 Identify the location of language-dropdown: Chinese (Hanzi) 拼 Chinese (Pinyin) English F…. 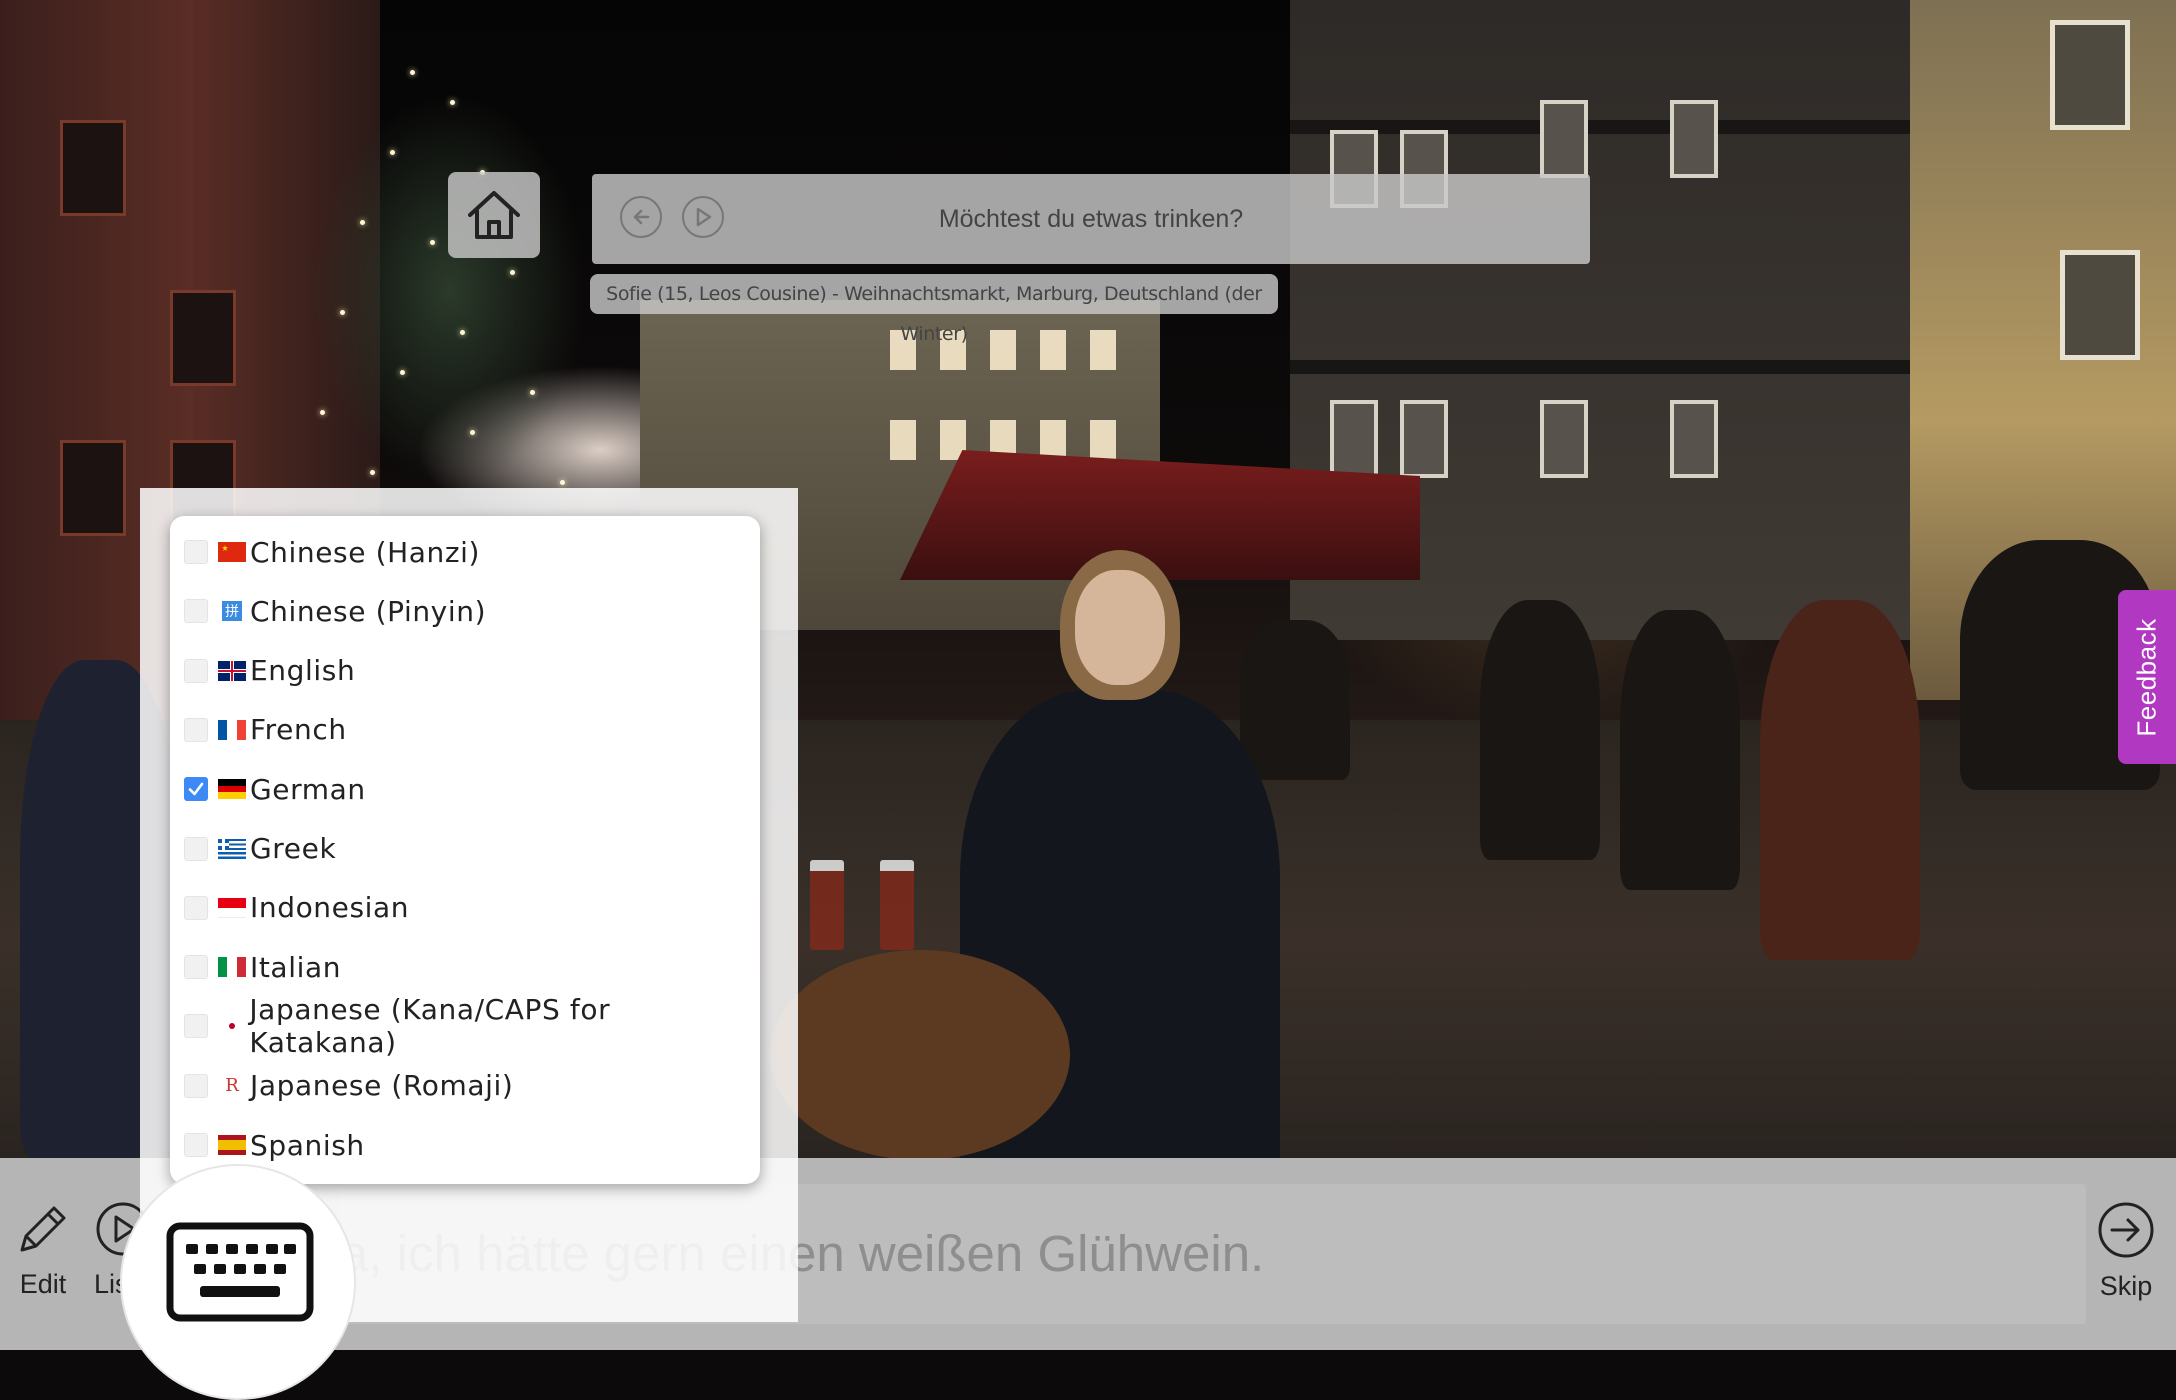
(465, 850).